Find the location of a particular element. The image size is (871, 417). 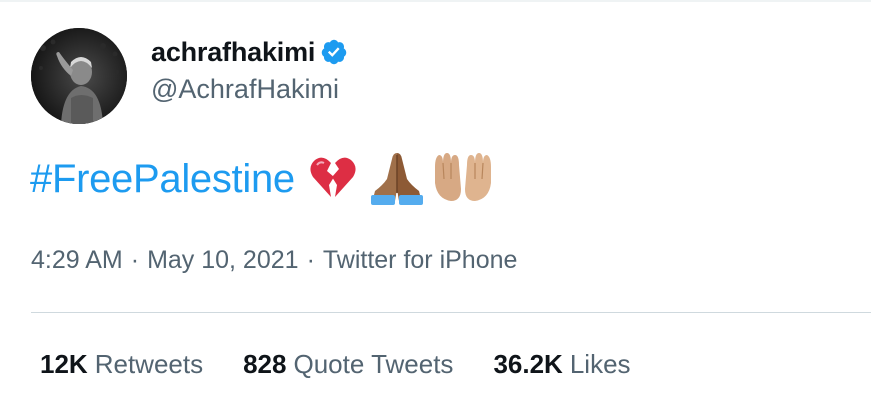

folded-hands-medium-dark-icon is located at coordinates (397, 179).